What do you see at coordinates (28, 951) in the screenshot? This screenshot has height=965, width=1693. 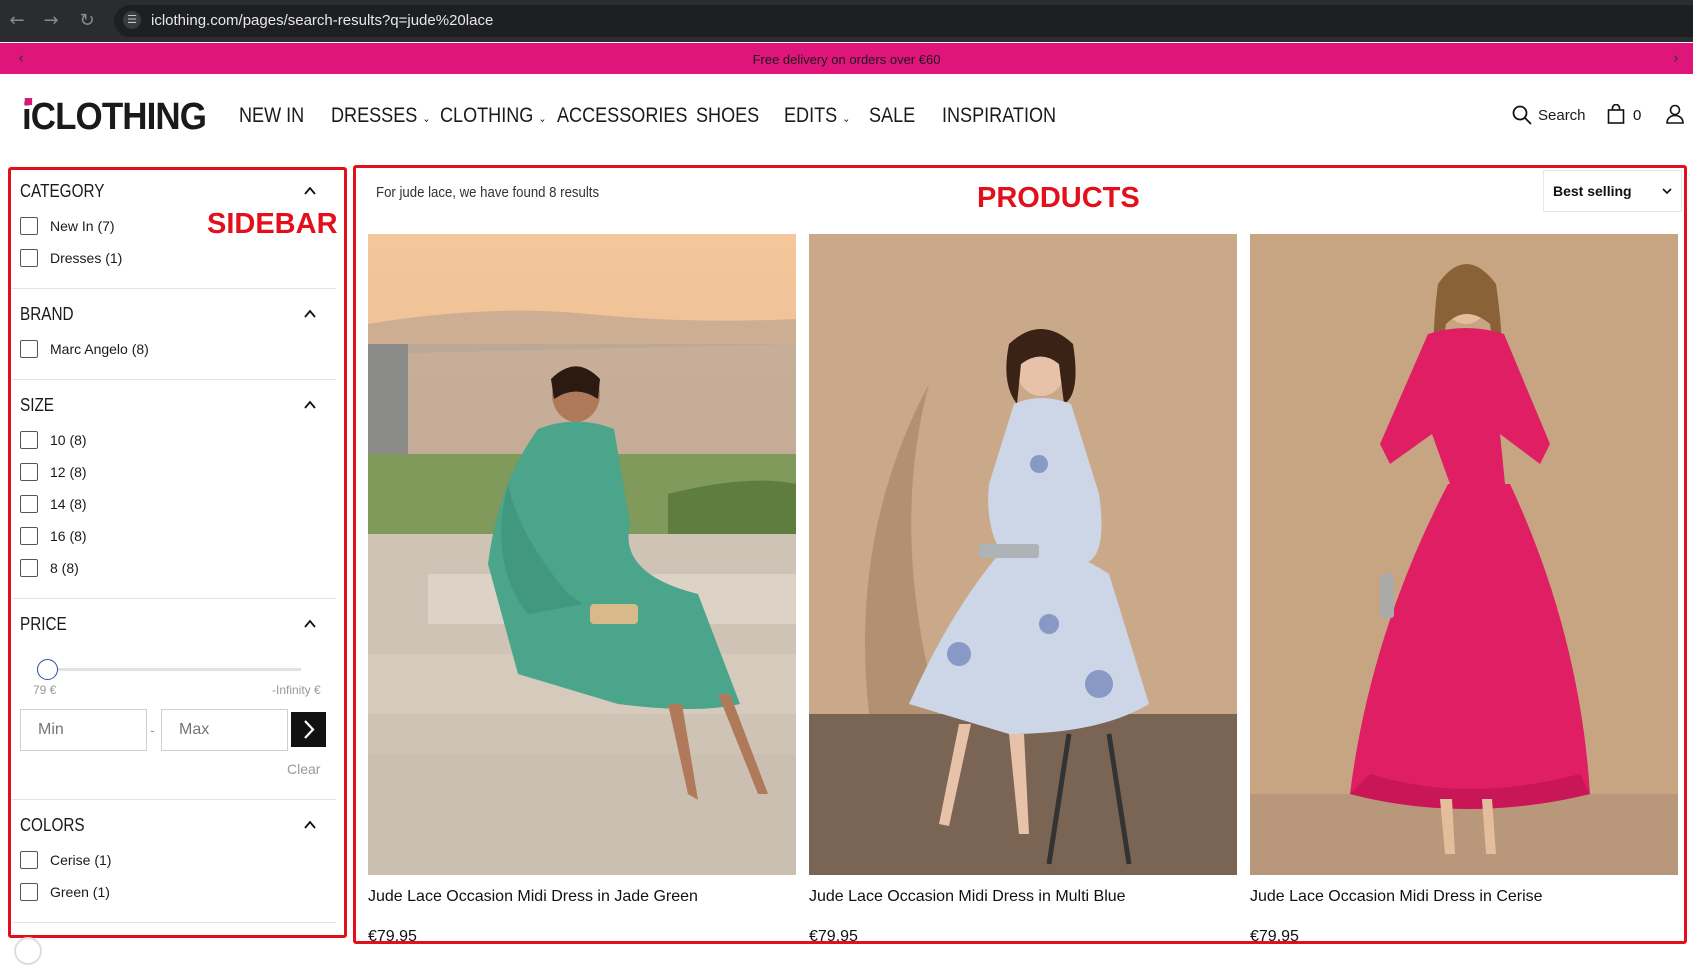 I see `chat-widget` at bounding box center [28, 951].